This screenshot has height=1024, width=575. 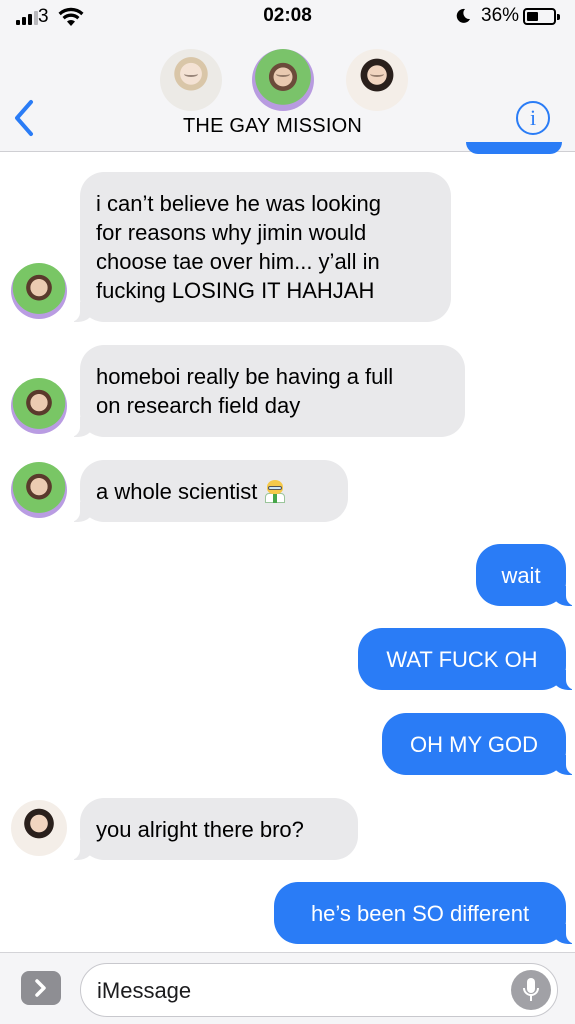 What do you see at coordinates (238, 203) in the screenshot?
I see `message-line: i can’t believe he was looking` at bounding box center [238, 203].